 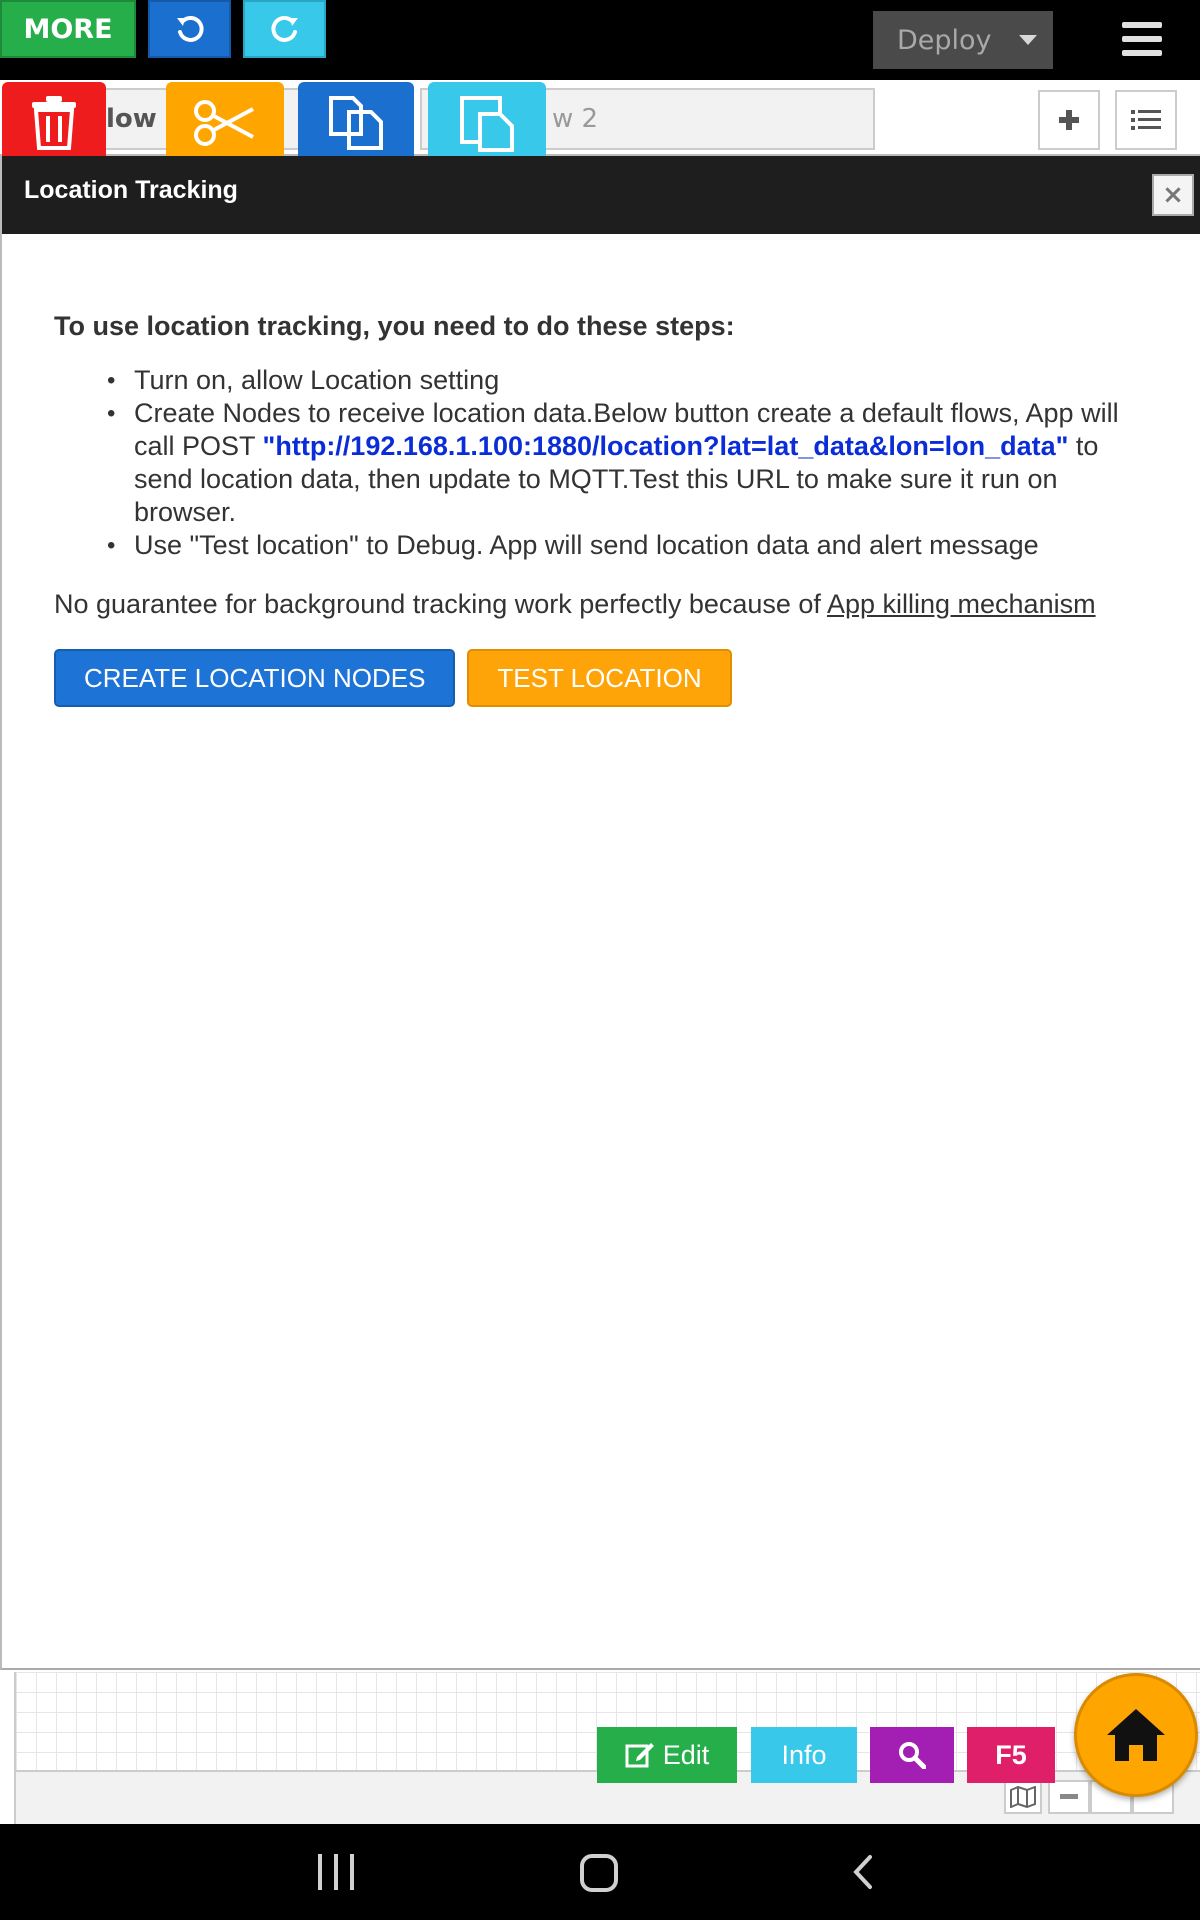 I want to click on more-button: MORE, so click(x=68, y=29).